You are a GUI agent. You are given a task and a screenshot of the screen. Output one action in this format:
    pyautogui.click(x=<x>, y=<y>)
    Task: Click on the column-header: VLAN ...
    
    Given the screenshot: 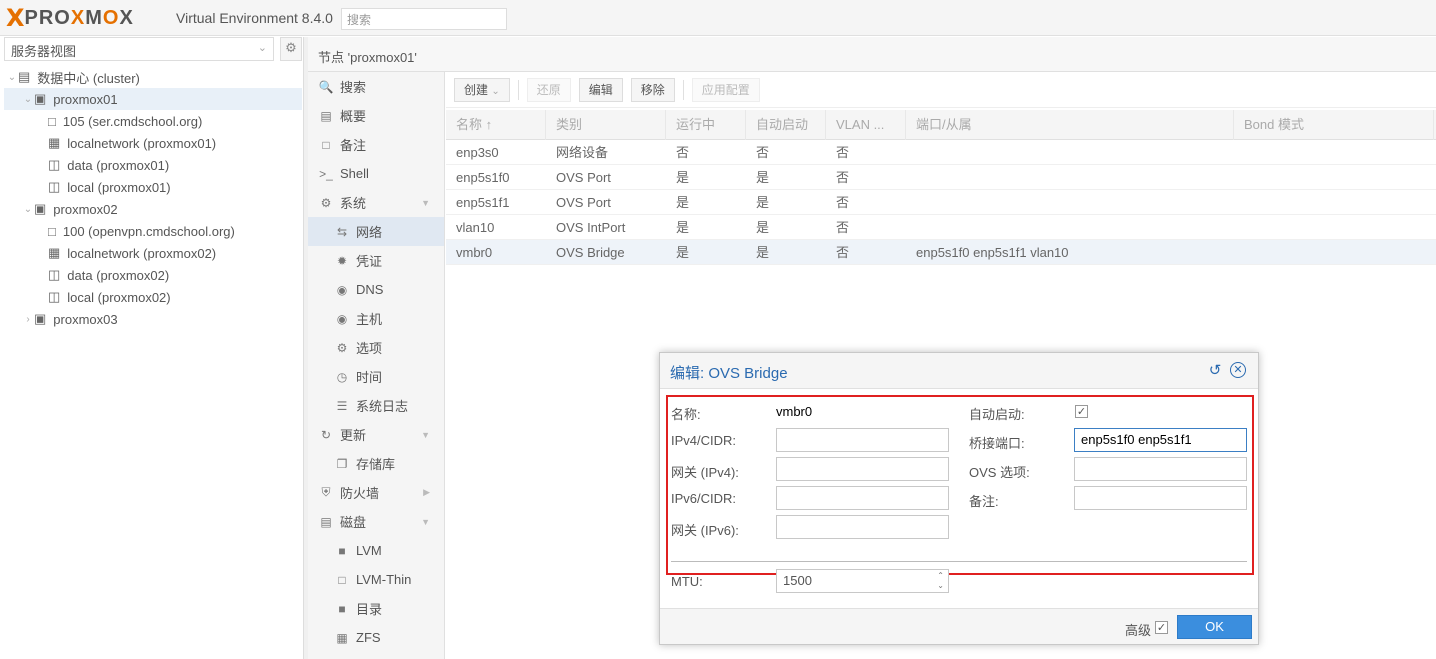 What is the action you would take?
    pyautogui.click(x=866, y=125)
    